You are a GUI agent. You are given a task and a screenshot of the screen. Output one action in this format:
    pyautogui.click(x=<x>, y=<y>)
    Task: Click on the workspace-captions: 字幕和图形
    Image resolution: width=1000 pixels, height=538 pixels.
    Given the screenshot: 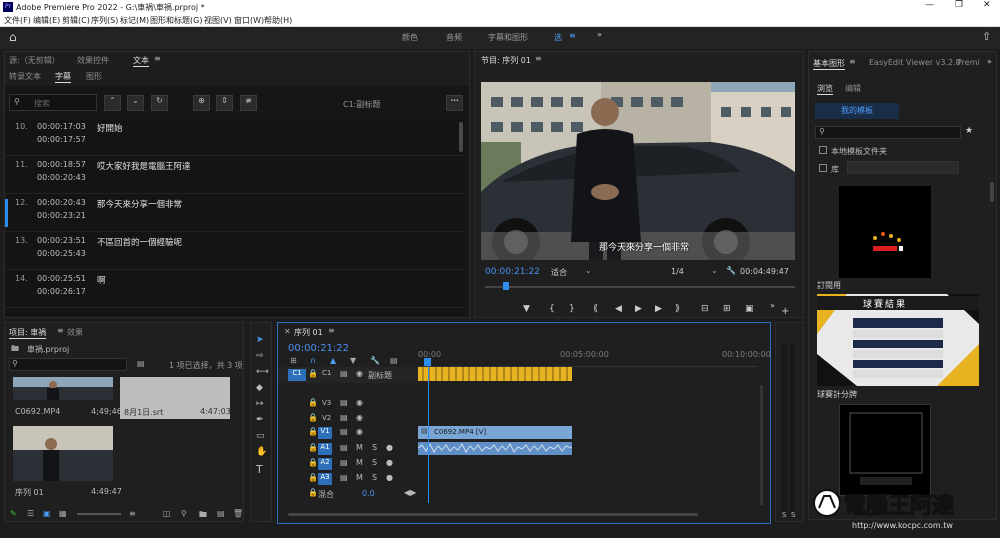 What is the action you would take?
    pyautogui.click(x=508, y=37)
    